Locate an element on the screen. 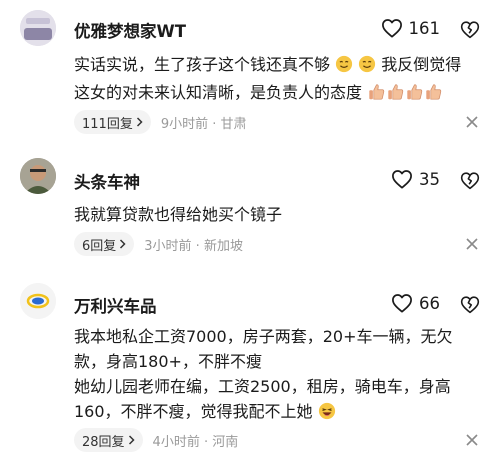 The image size is (500, 465). replies-button: 28回复 is located at coordinates (108, 440).